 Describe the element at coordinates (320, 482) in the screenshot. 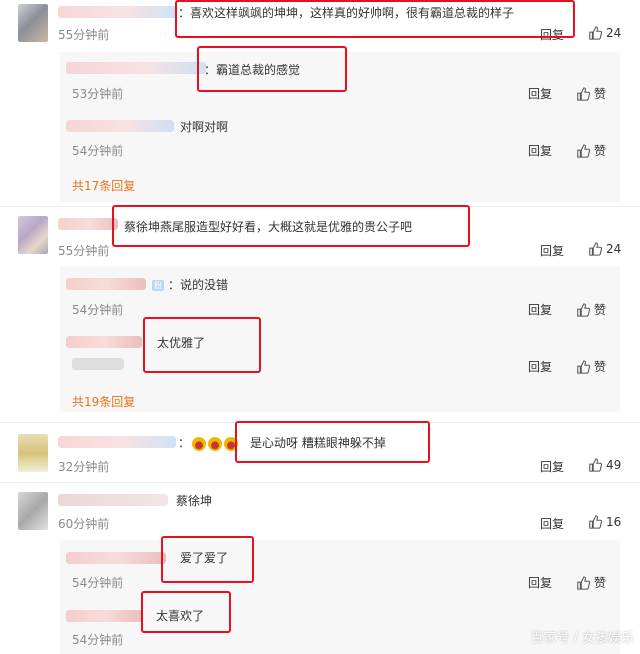

I see `divider` at that location.